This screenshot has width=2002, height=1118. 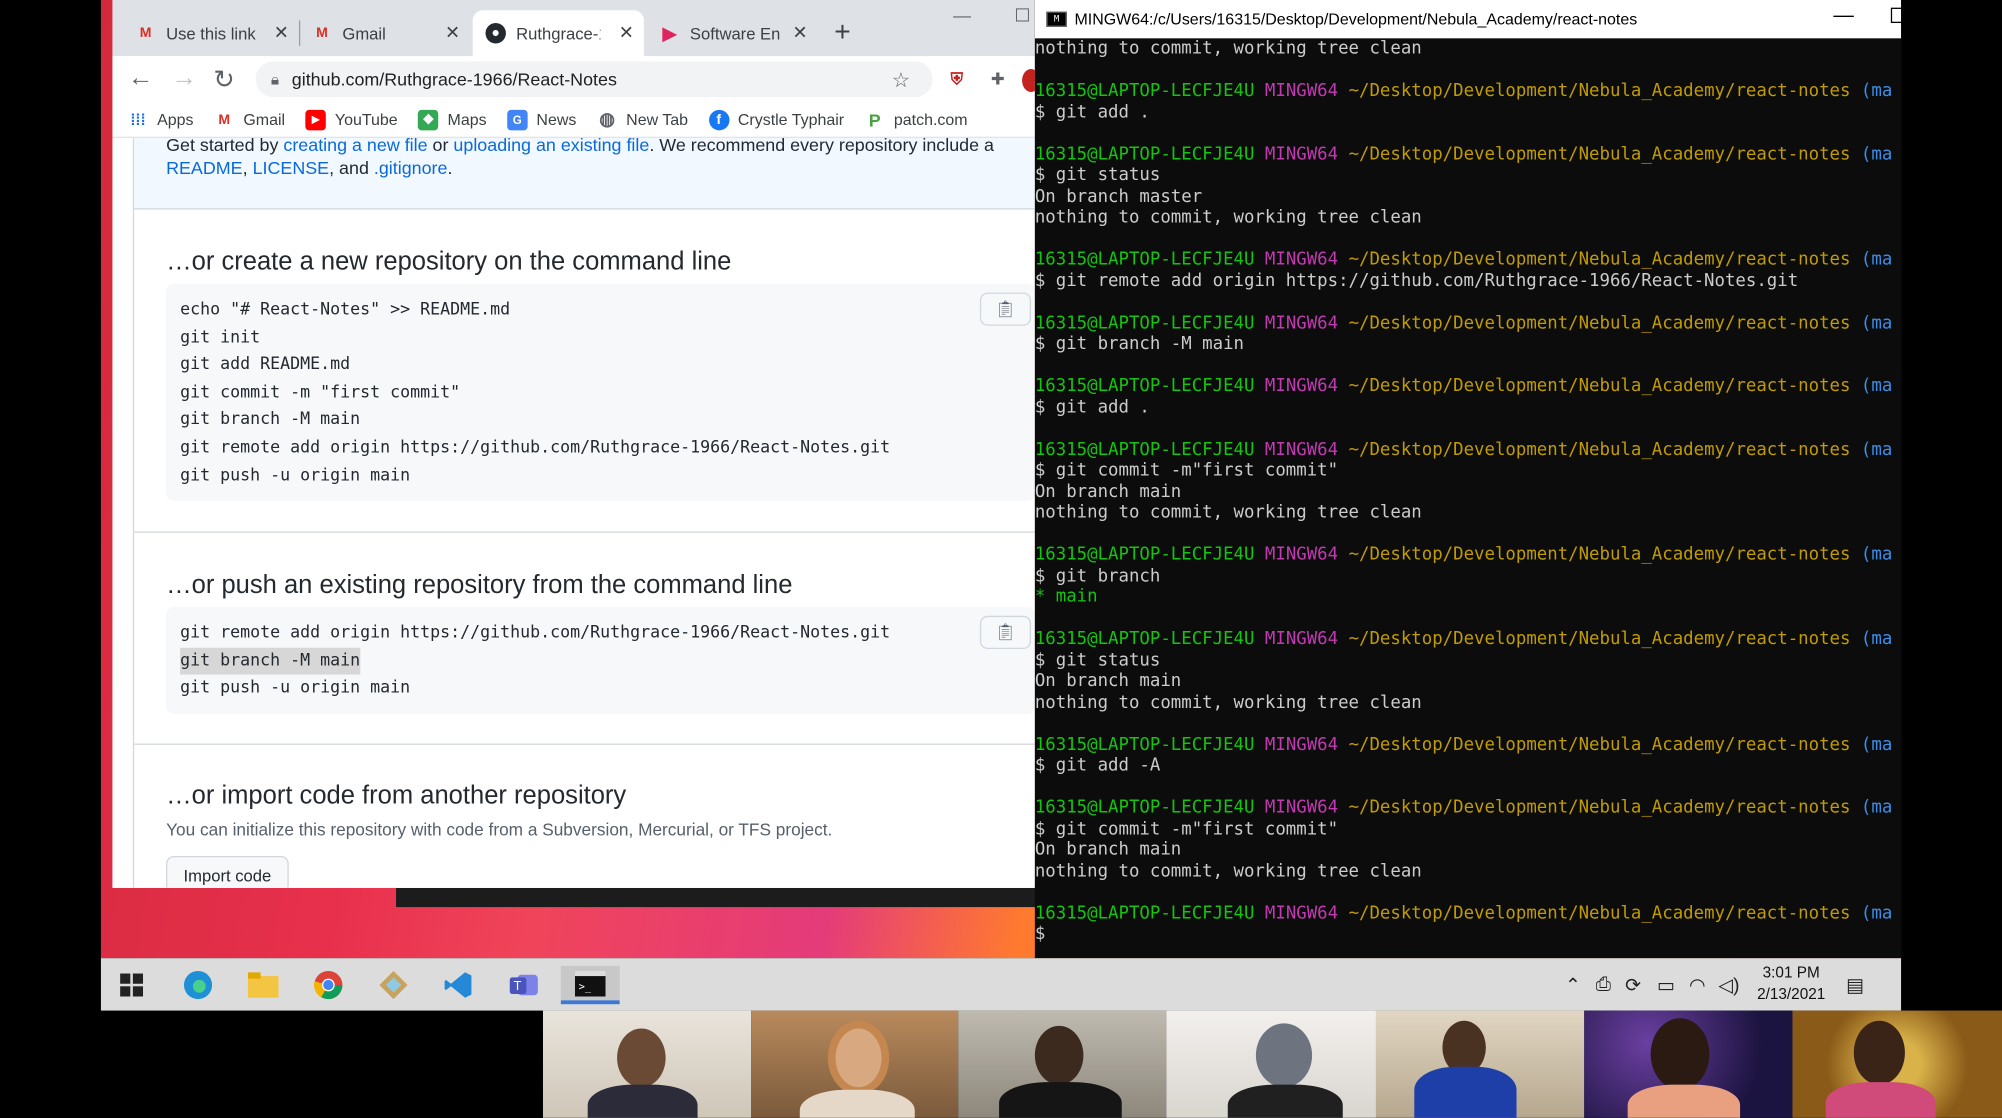 I want to click on meet-now-icon: ⎙, so click(x=1603, y=985).